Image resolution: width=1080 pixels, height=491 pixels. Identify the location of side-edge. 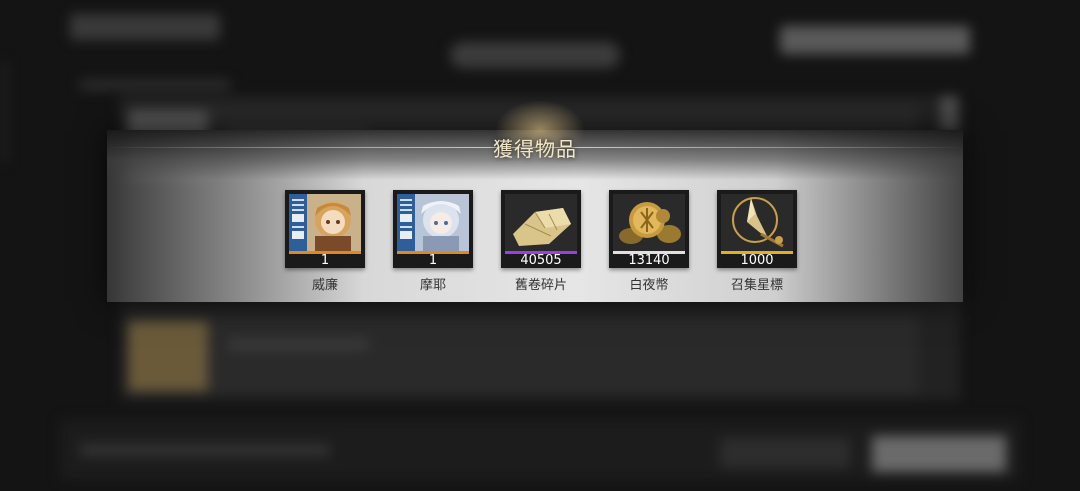
(4, 112).